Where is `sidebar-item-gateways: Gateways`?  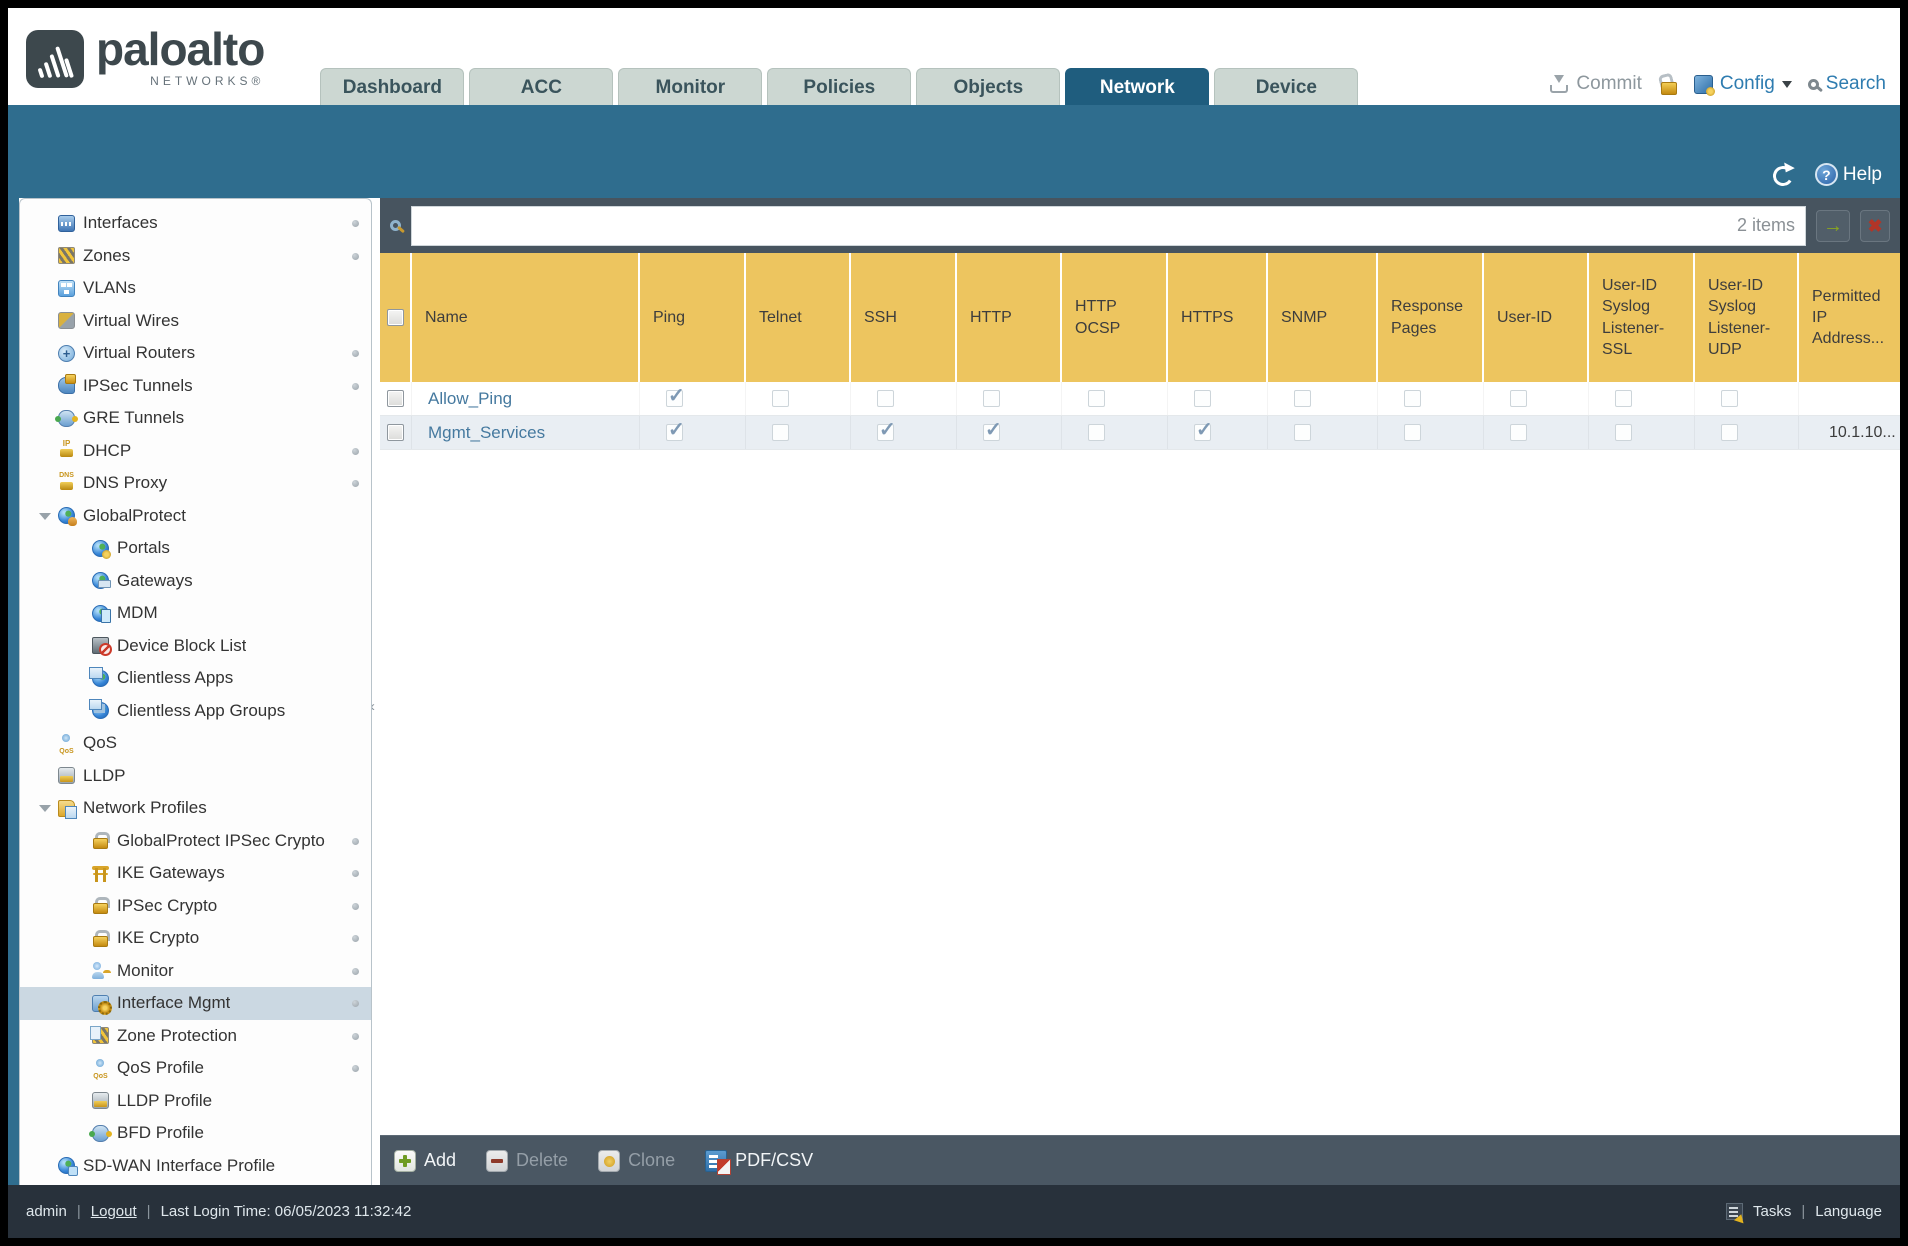
sidebar-item-gateways: Gateways is located at coordinates (195, 581).